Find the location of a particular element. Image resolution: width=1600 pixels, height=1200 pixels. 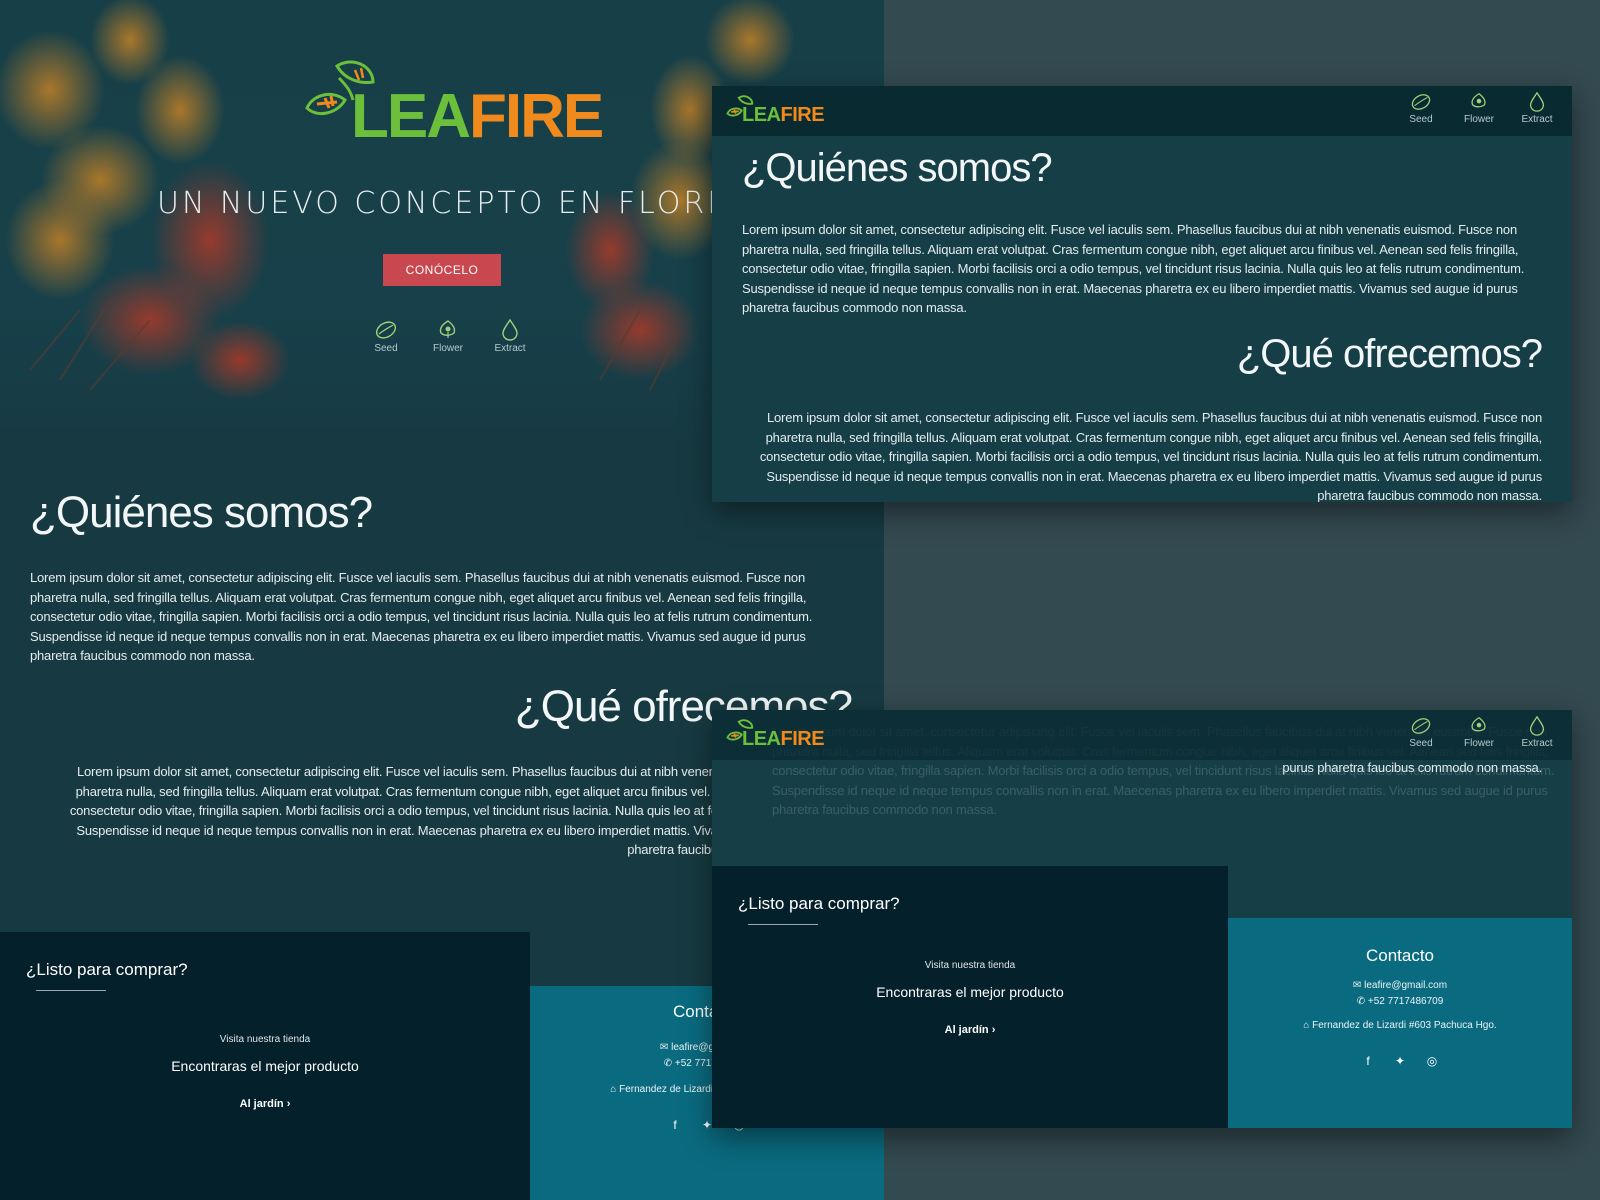

contact-title: Contacto is located at coordinates (1400, 955).